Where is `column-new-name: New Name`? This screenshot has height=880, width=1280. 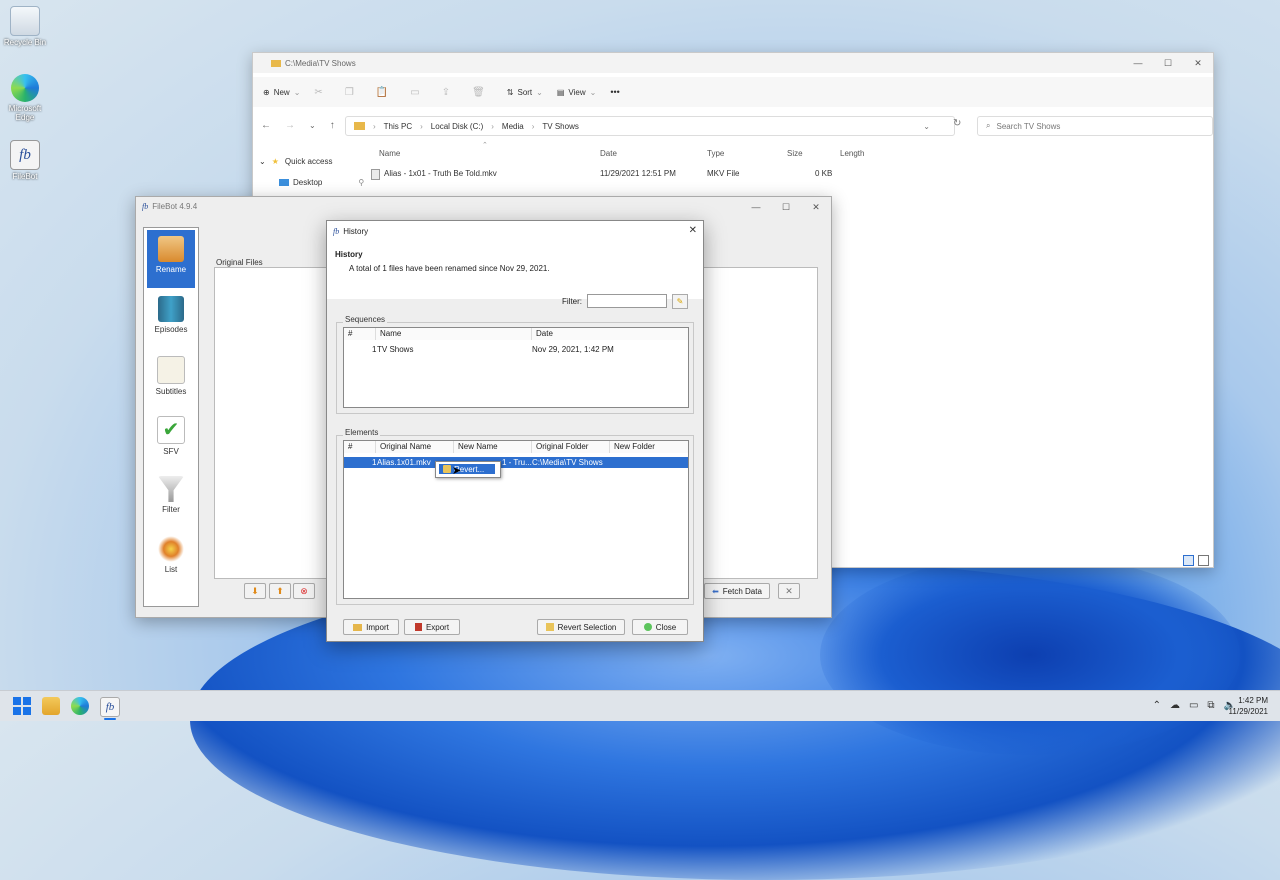 column-new-name: New Name is located at coordinates (493, 447).